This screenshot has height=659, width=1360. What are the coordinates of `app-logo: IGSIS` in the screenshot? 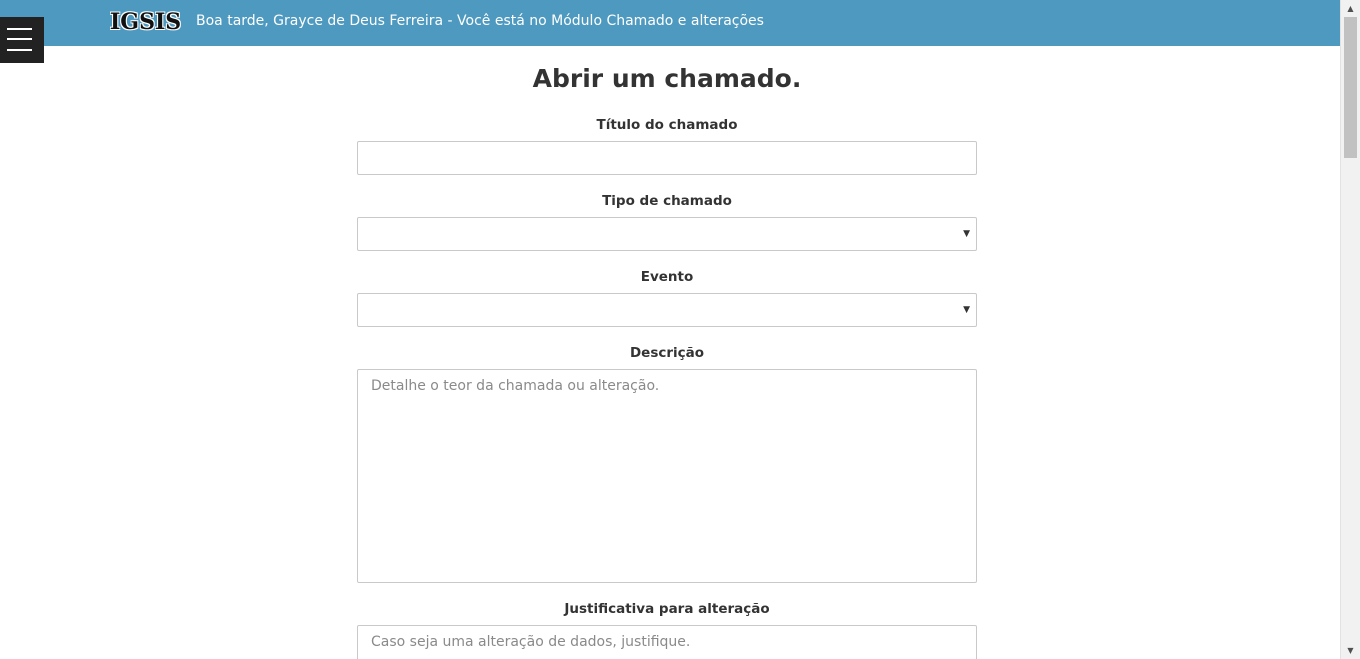 It's located at (145, 22).